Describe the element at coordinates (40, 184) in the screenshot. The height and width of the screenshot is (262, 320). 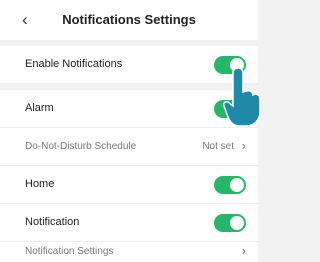
I see `home-label: Home` at that location.